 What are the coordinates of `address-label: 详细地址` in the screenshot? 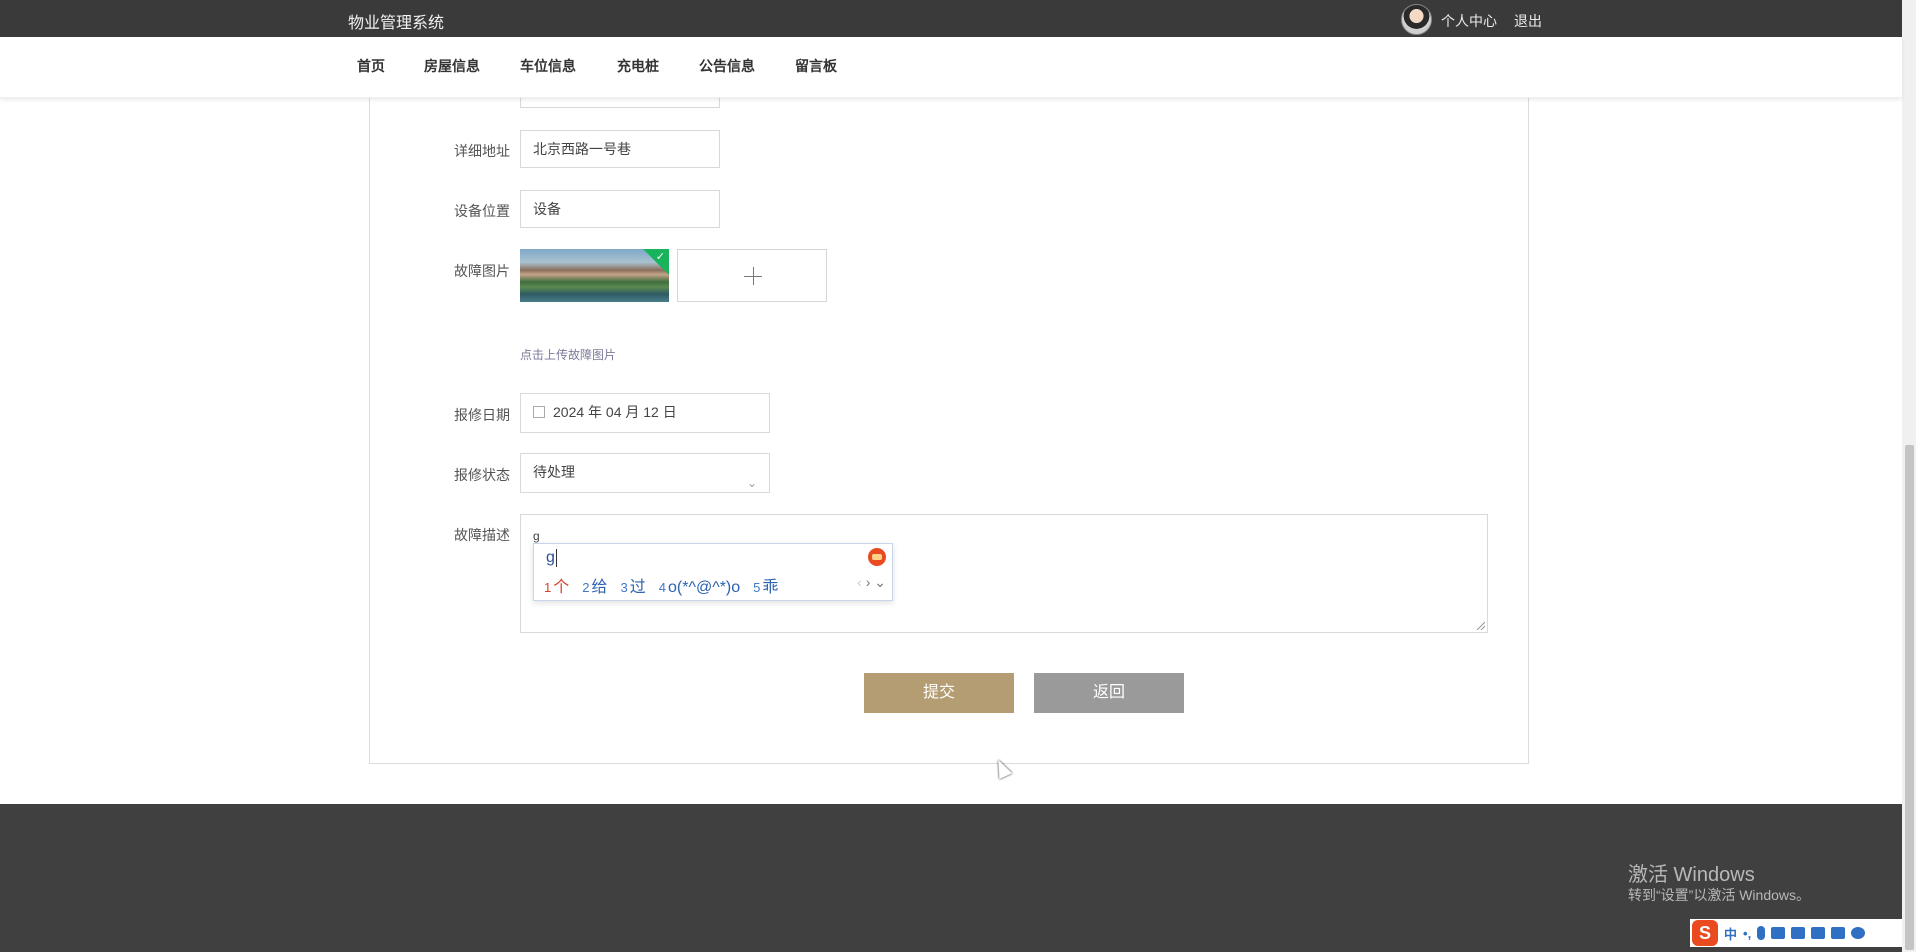 It's located at (482, 151).